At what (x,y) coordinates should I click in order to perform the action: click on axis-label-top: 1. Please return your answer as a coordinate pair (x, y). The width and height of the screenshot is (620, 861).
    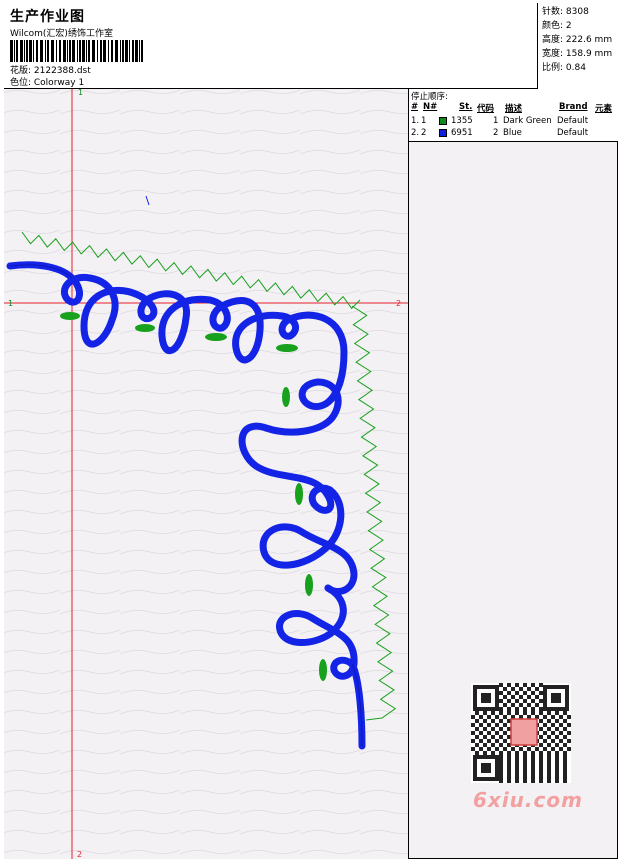
    Looking at the image, I should click on (80, 93).